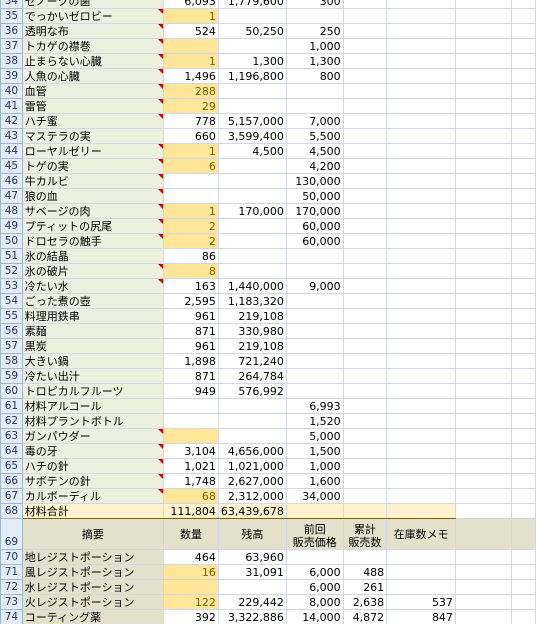  Describe the element at coordinates (93, 166) in the screenshot. I see `material-name-cell: トゲの実` at that location.